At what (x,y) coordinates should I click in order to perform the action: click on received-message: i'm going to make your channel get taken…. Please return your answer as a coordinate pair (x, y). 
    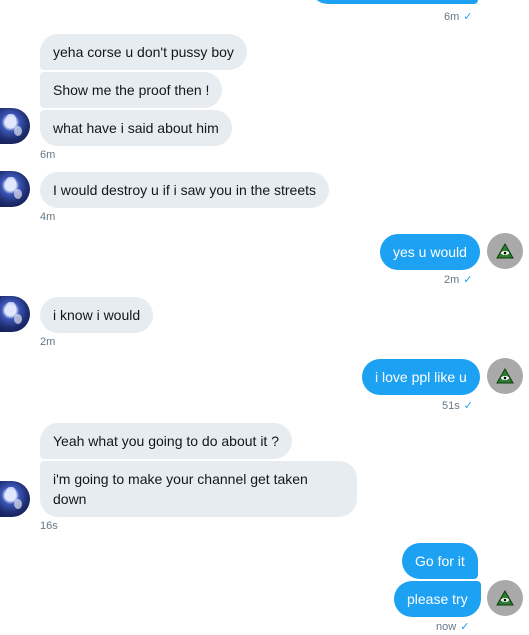
    Looking at the image, I should click on (198, 489).